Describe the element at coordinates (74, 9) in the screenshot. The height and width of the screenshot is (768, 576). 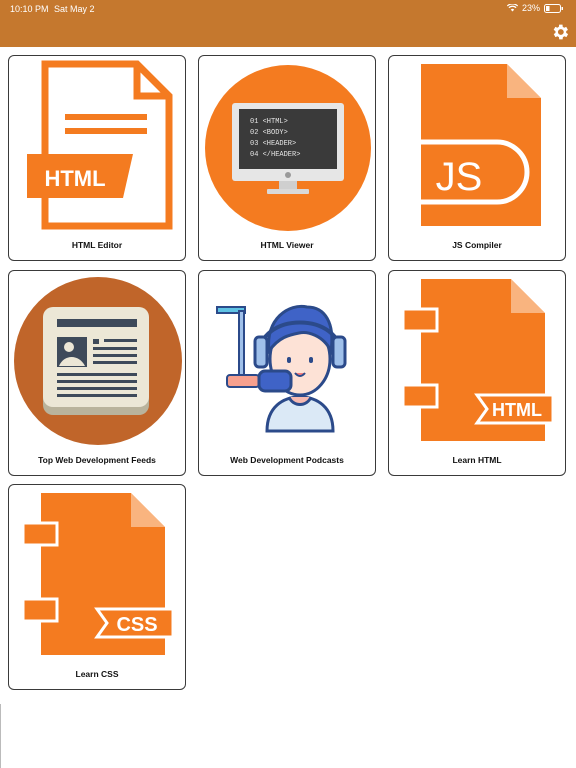
I see `status-date: Sat May 2` at that location.